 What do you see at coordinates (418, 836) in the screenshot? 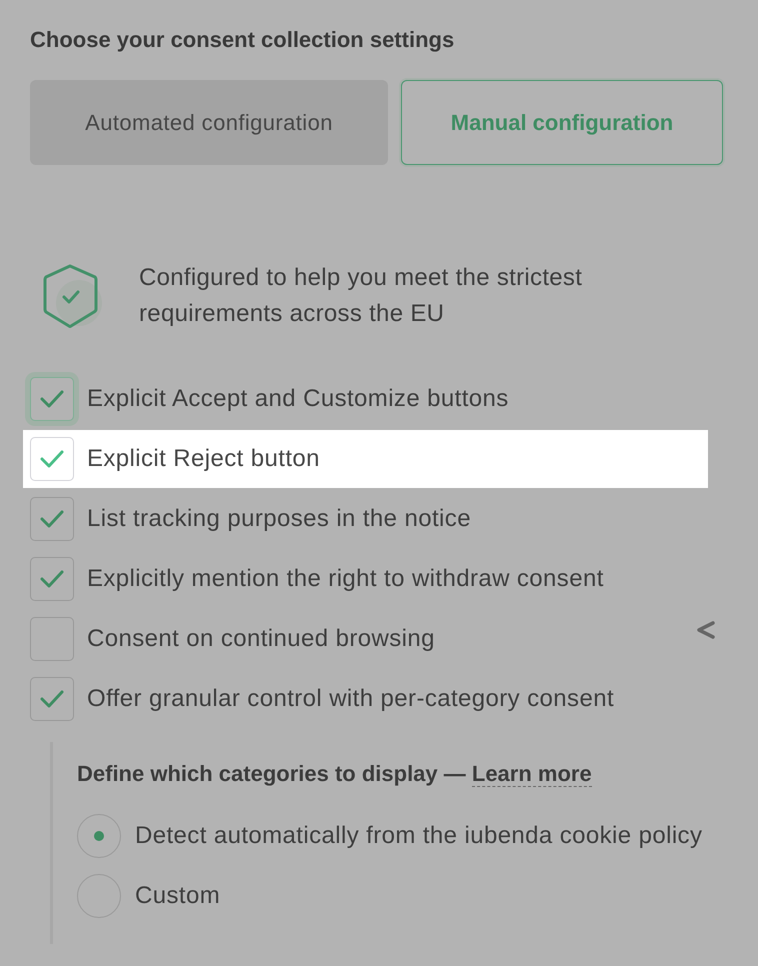
I see `radio-label: Detect automatically from the iubenda cookie policy` at bounding box center [418, 836].